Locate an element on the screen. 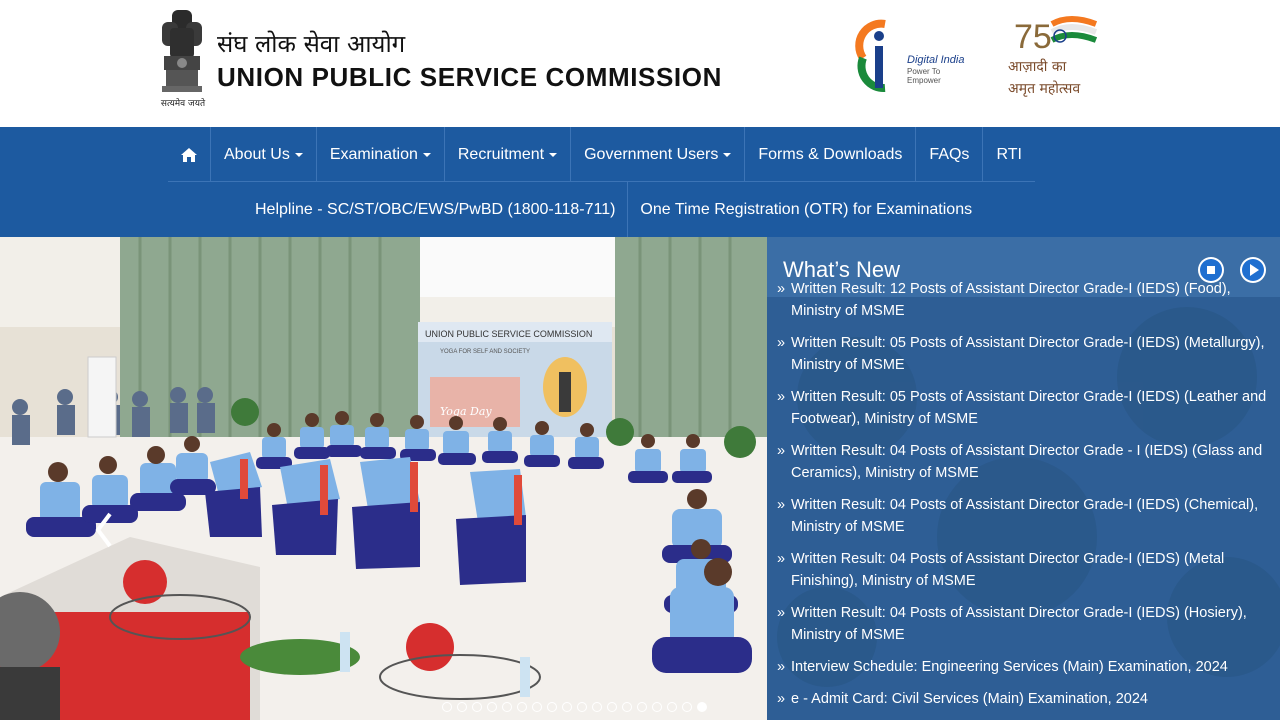  digital-india-title: Digital India is located at coordinates (936, 60).